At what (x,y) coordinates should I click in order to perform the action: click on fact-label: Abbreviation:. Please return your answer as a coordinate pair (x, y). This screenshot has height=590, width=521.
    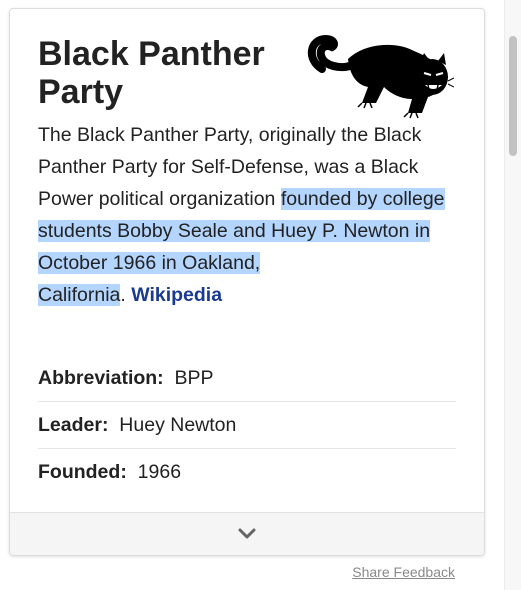
    Looking at the image, I should click on (101, 378).